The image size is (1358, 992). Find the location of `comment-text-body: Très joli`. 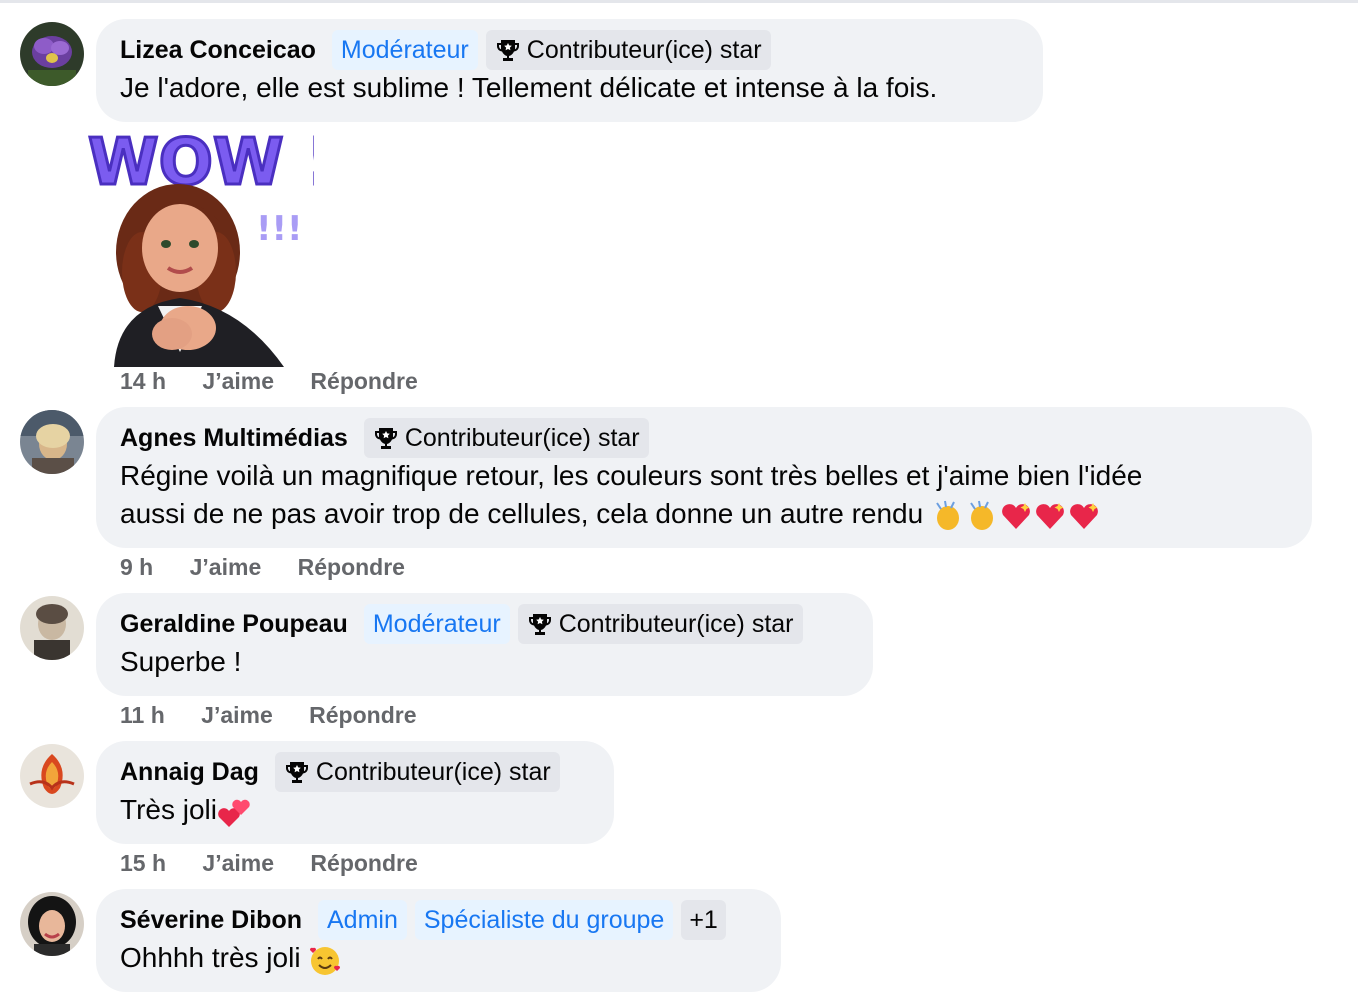

comment-text-body: Très joli is located at coordinates (168, 809).